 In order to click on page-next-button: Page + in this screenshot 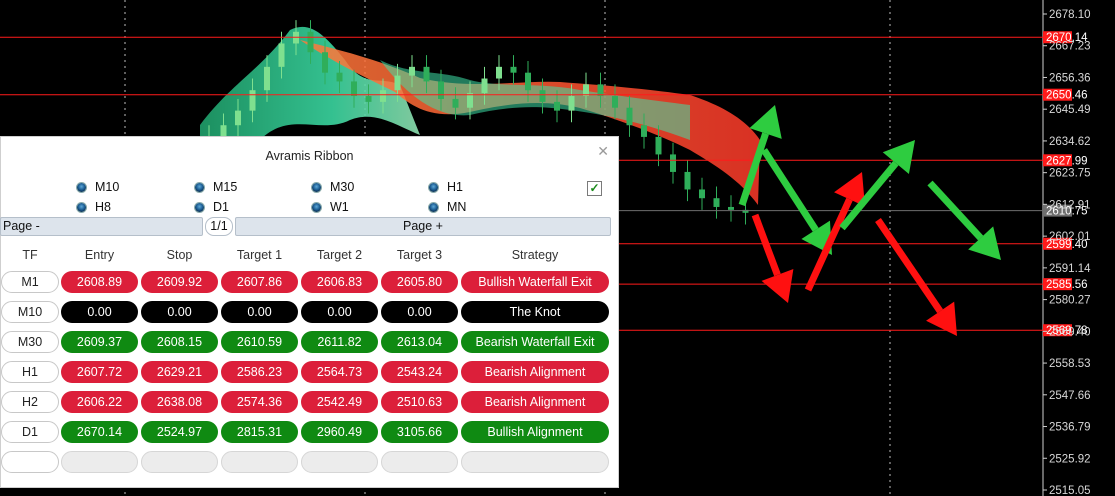, I will do `click(423, 226)`.